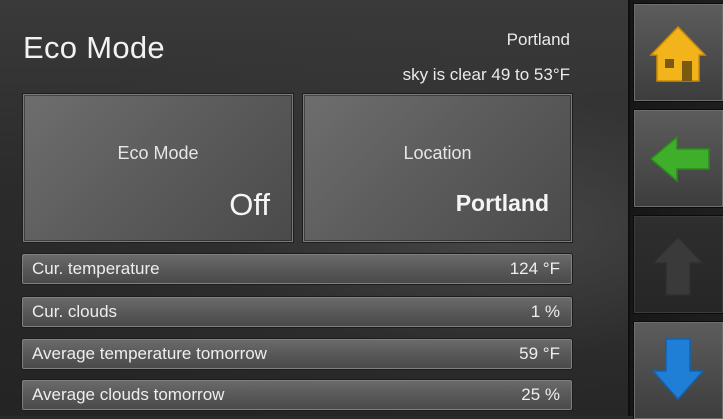  I want to click on page-title: Eco Mode, so click(94, 47).